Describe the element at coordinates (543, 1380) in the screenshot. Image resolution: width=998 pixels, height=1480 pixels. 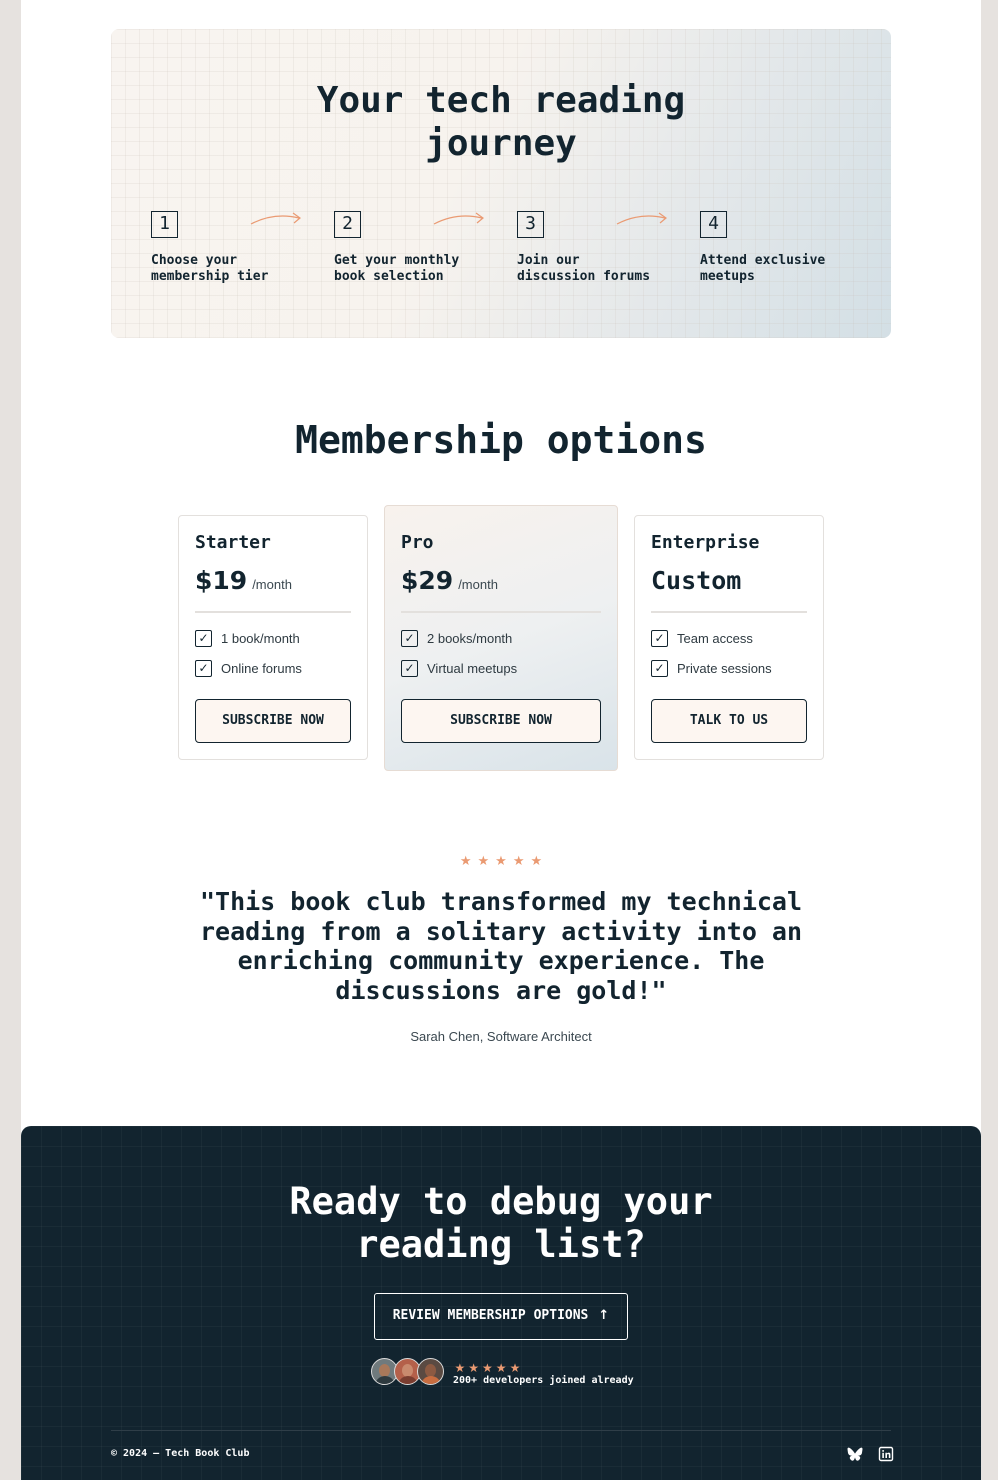
I see `joined-count: 200+ developers joined already` at that location.